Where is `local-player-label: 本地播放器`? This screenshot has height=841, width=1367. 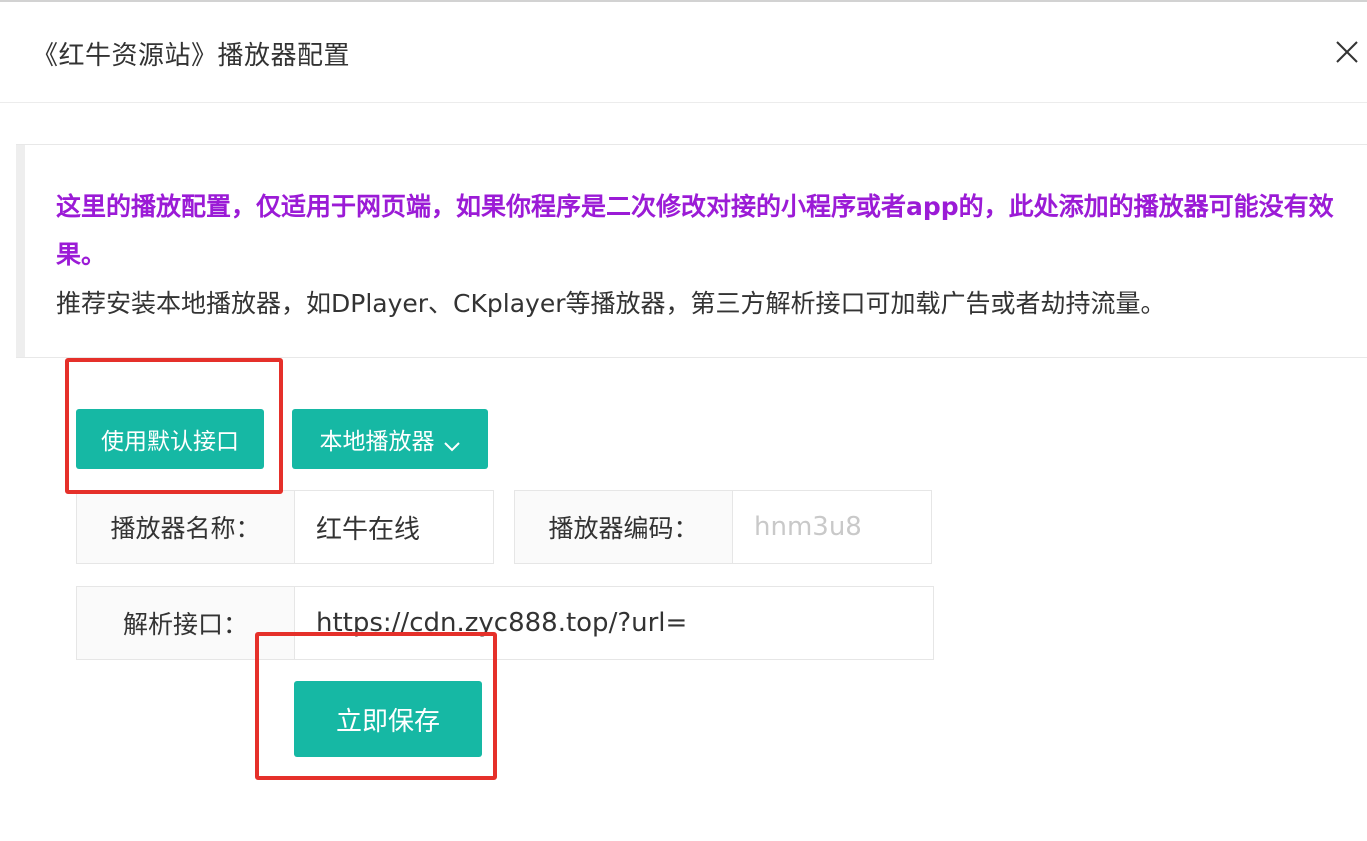 local-player-label: 本地播放器 is located at coordinates (377, 442).